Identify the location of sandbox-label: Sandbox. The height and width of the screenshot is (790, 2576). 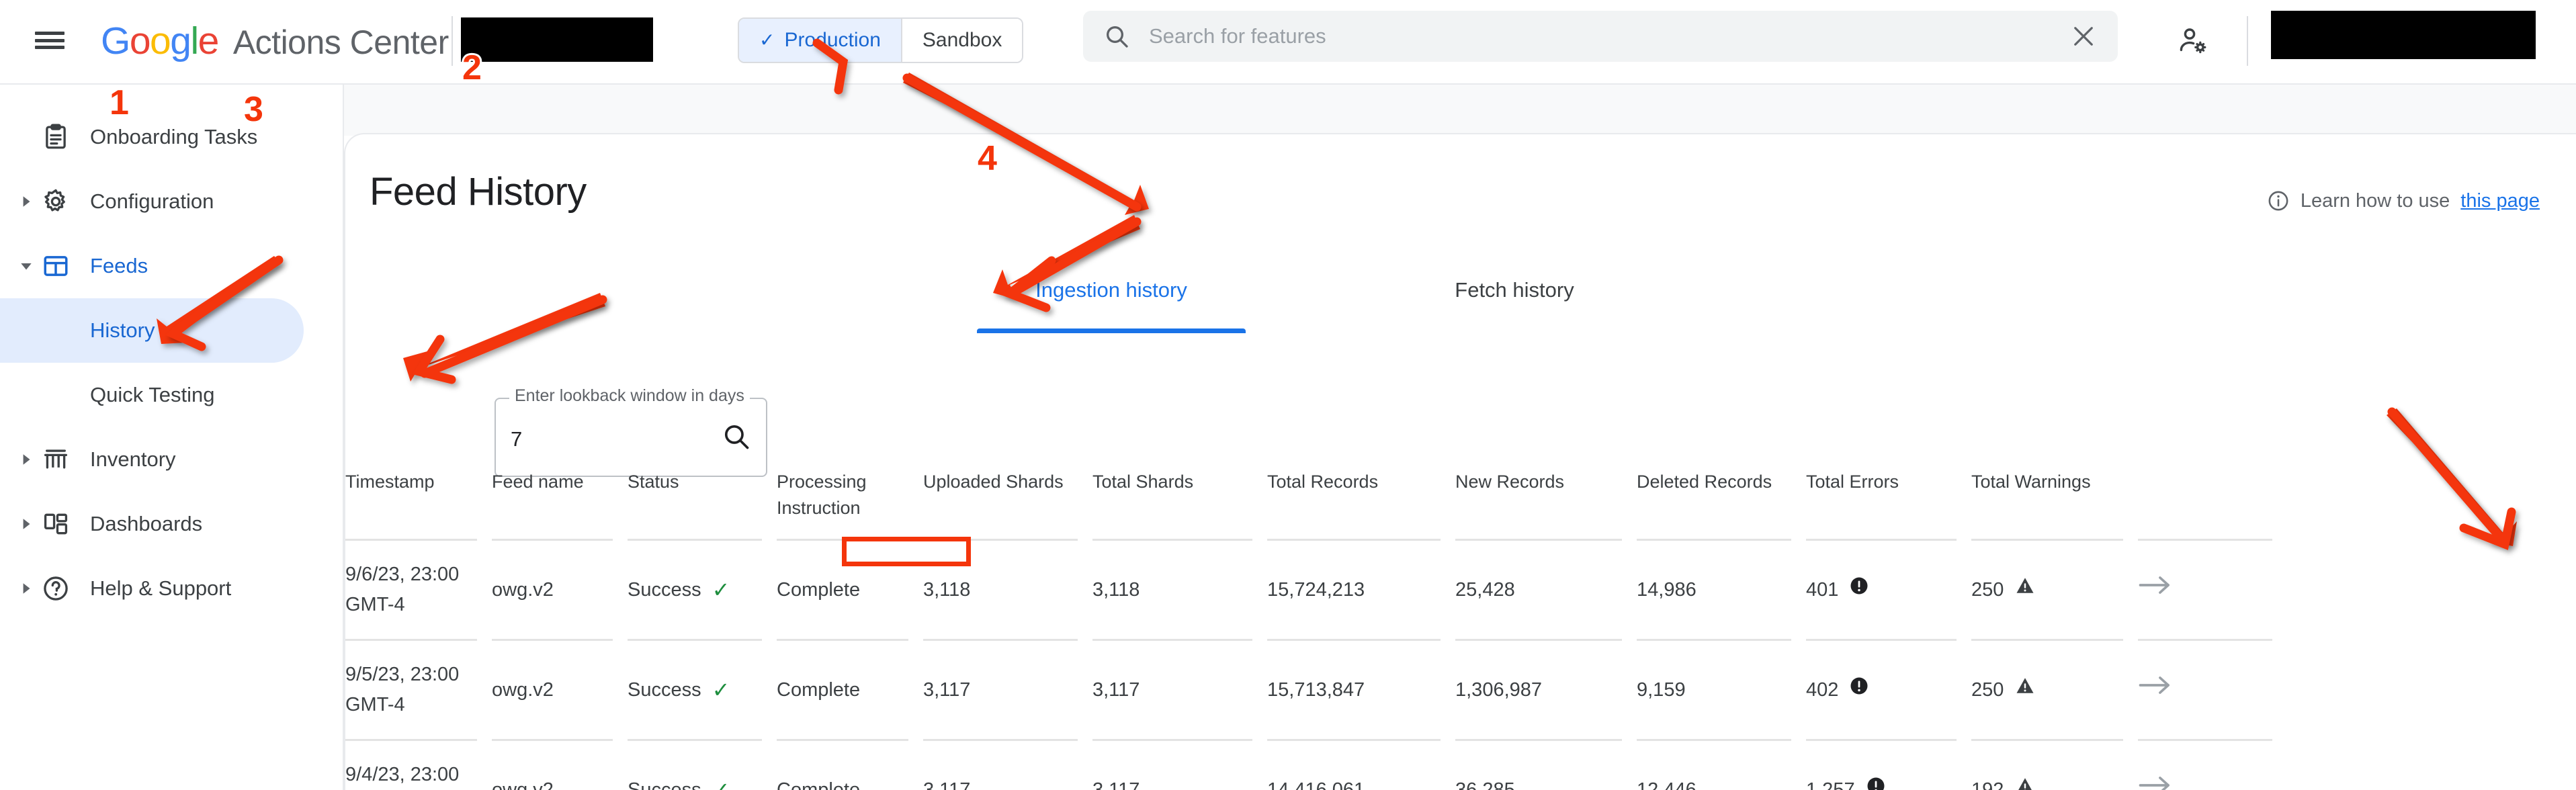
(962, 40).